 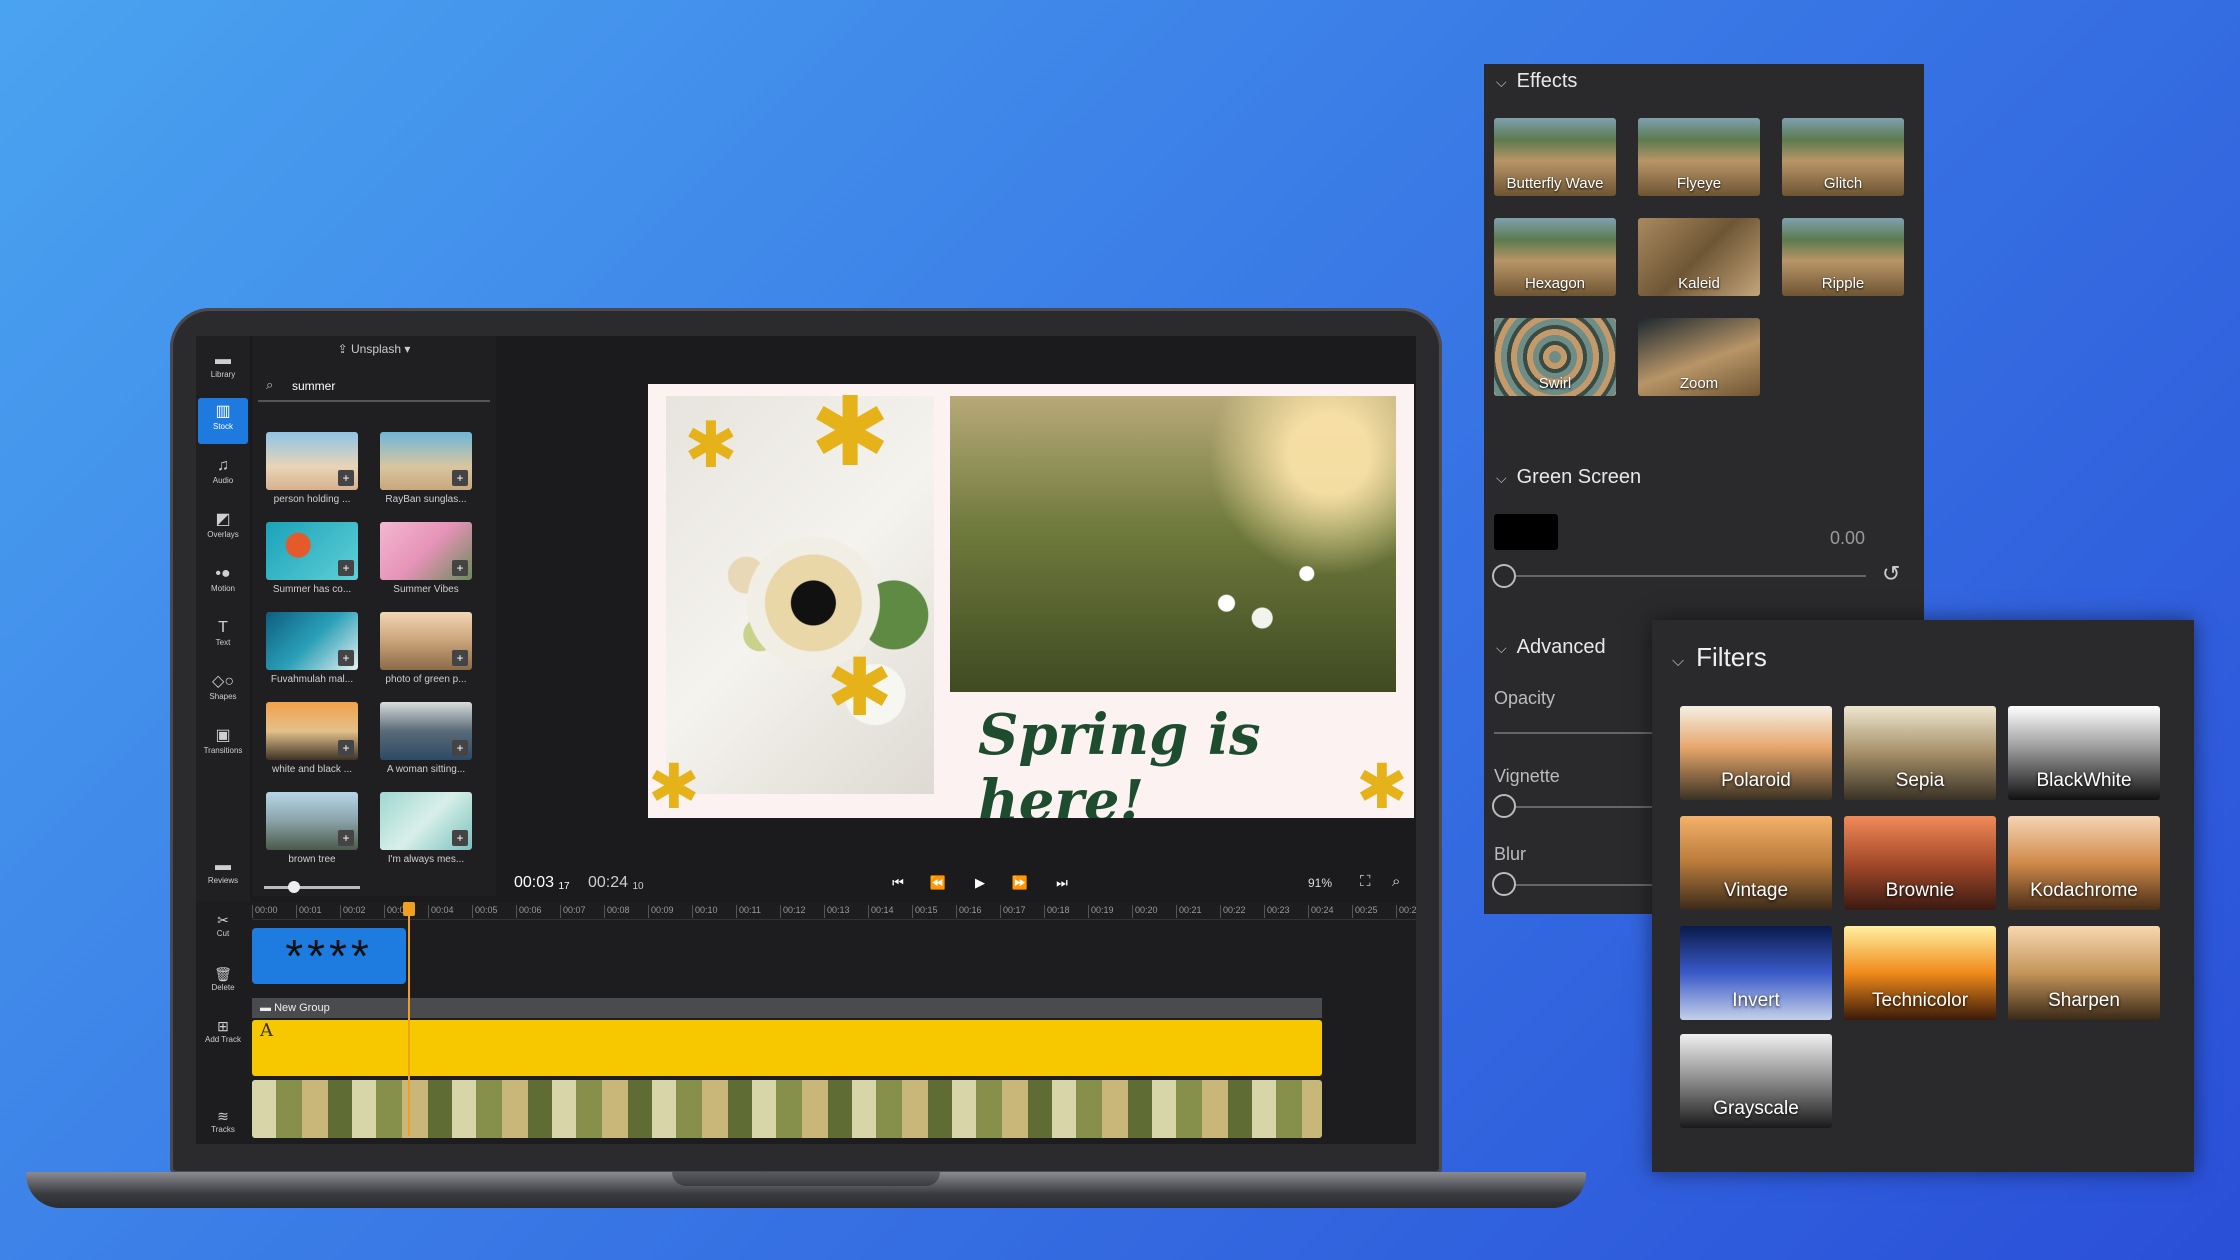 What do you see at coordinates (793, 911) in the screenshot?
I see `ruler-tick: 00:12` at bounding box center [793, 911].